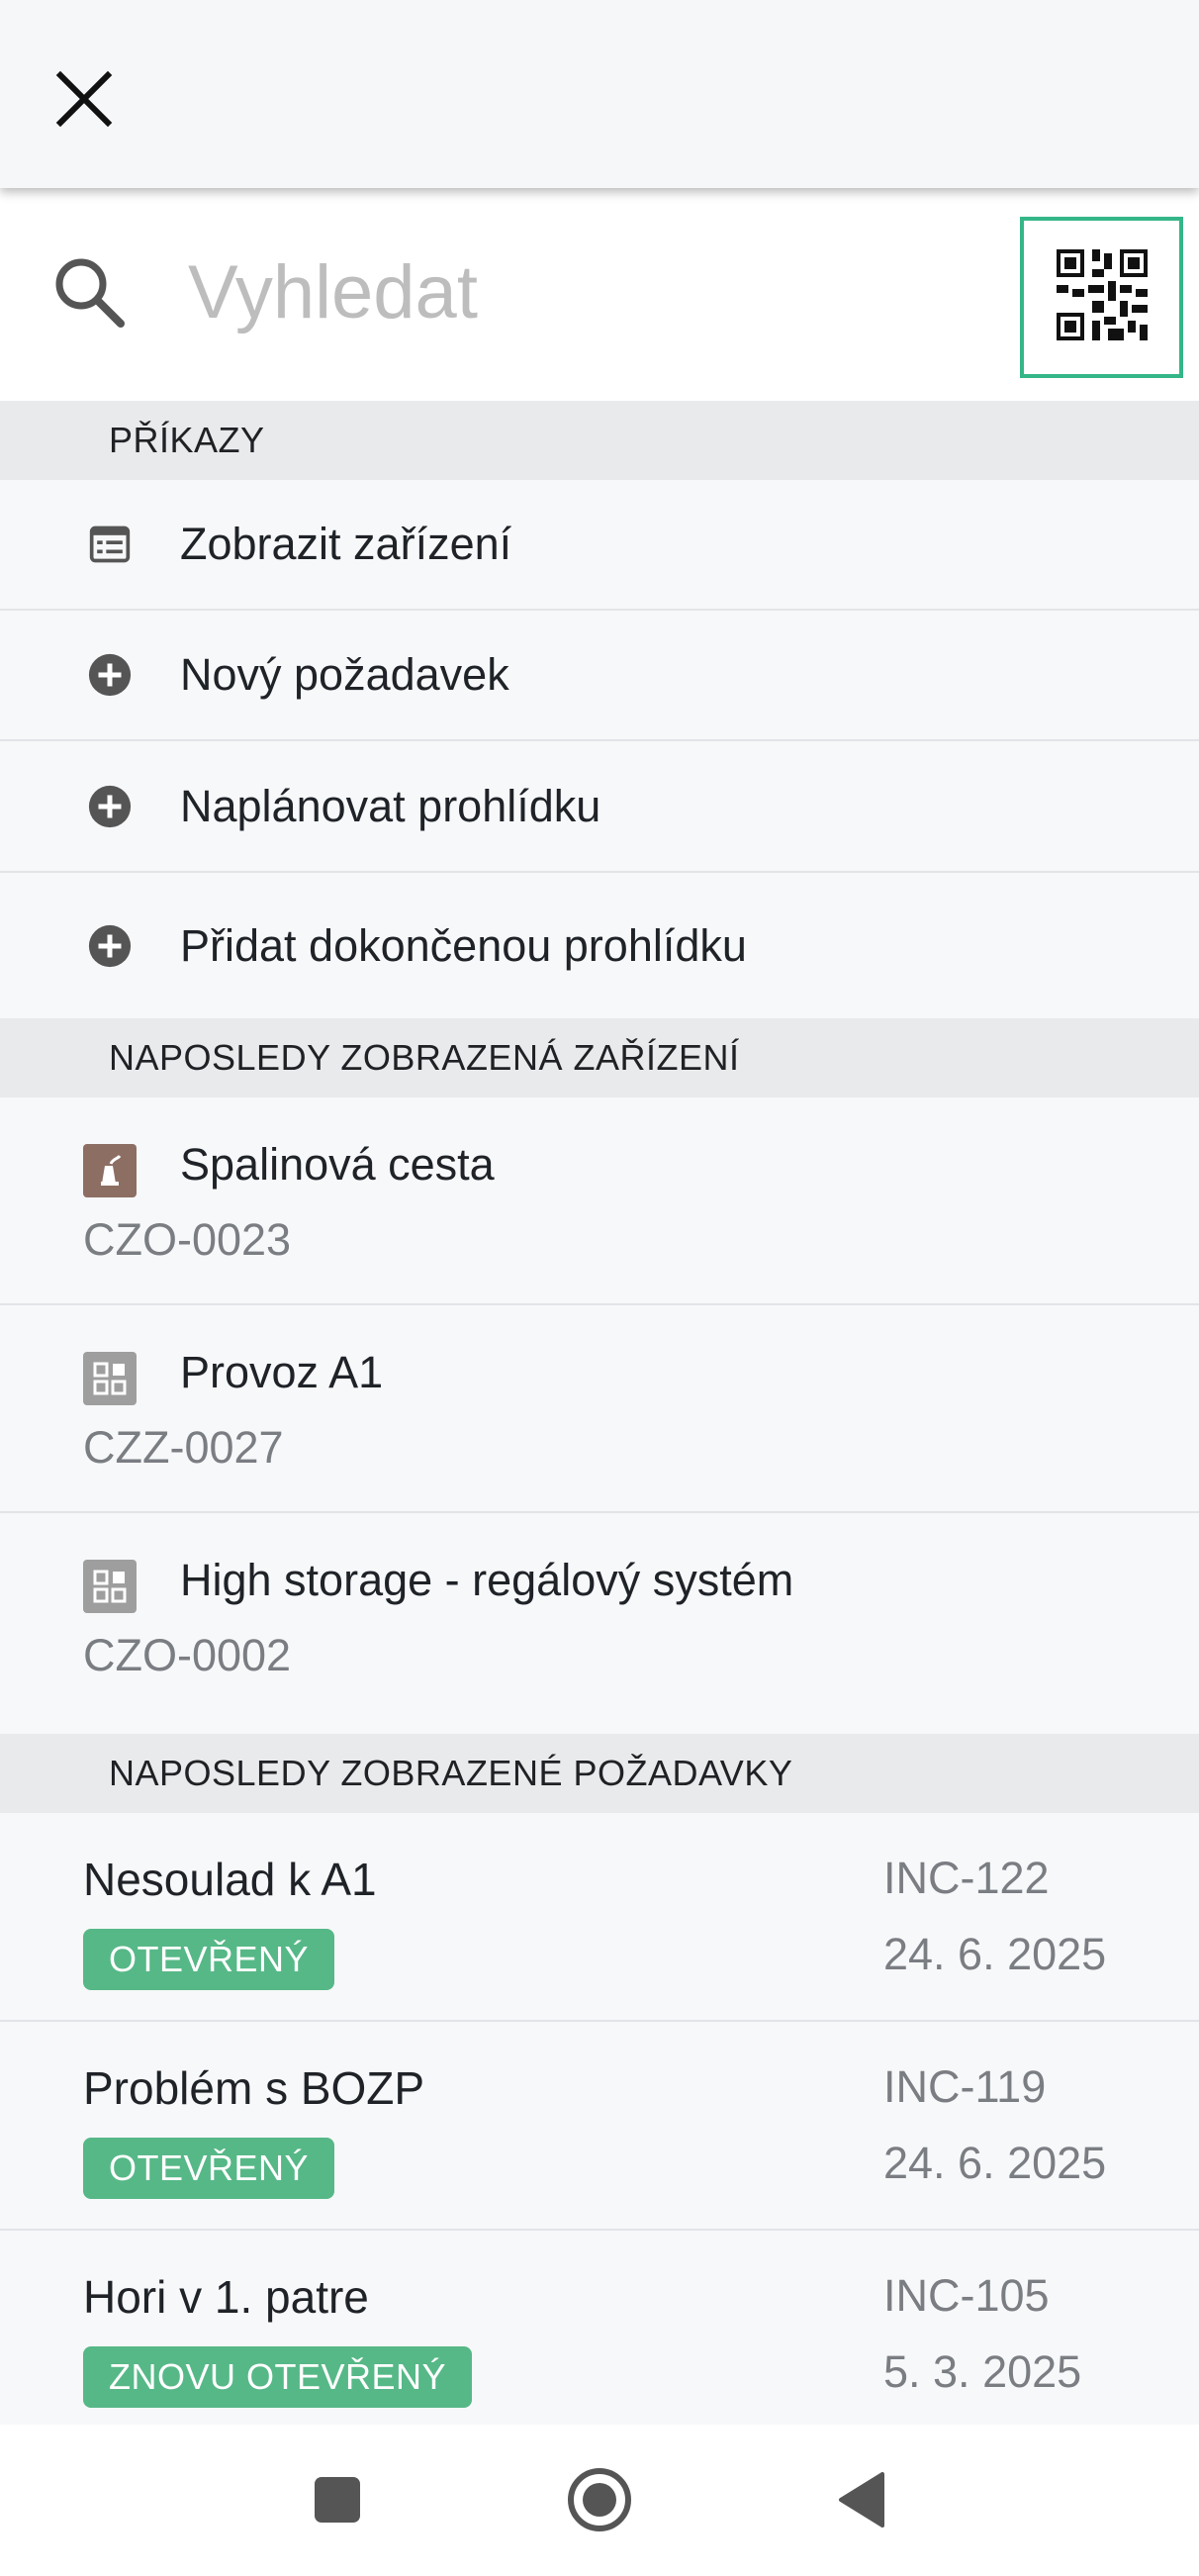 The image size is (1199, 2576). Describe the element at coordinates (599, 94) in the screenshot. I see `top-app-bar` at that location.